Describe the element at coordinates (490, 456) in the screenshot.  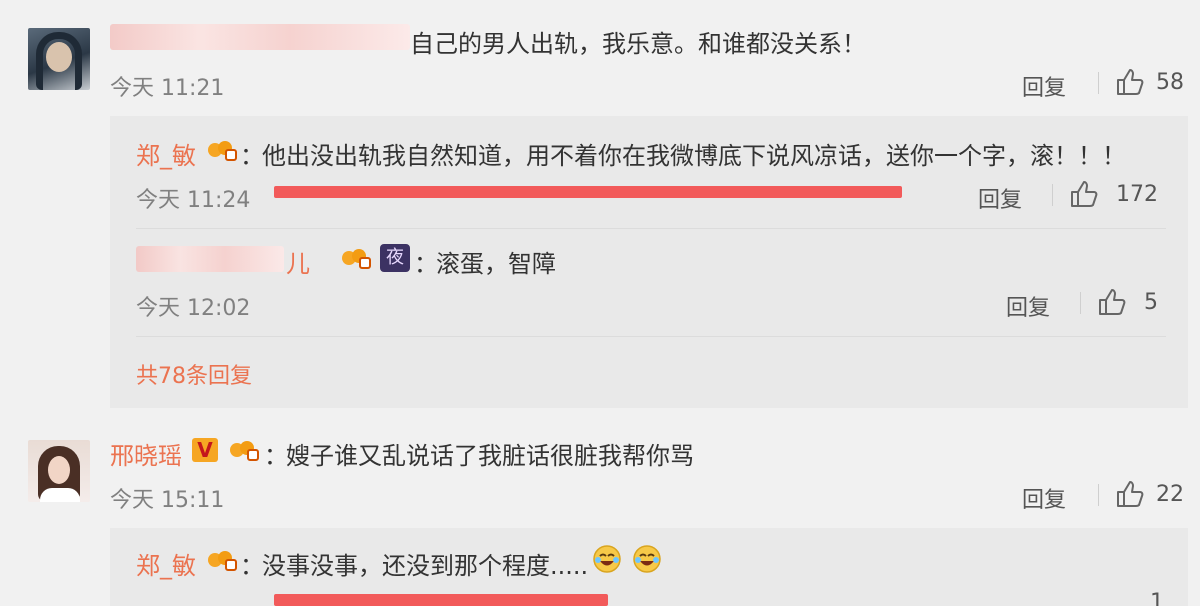
I see `comment-text: 嫂子谁又乱说话了我脏话很脏我帮你骂` at that location.